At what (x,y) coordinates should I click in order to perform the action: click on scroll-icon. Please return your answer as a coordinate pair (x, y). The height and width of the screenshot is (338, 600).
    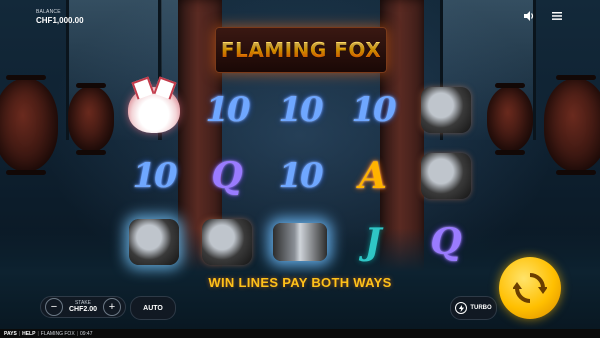
    Looking at the image, I should click on (300, 242).